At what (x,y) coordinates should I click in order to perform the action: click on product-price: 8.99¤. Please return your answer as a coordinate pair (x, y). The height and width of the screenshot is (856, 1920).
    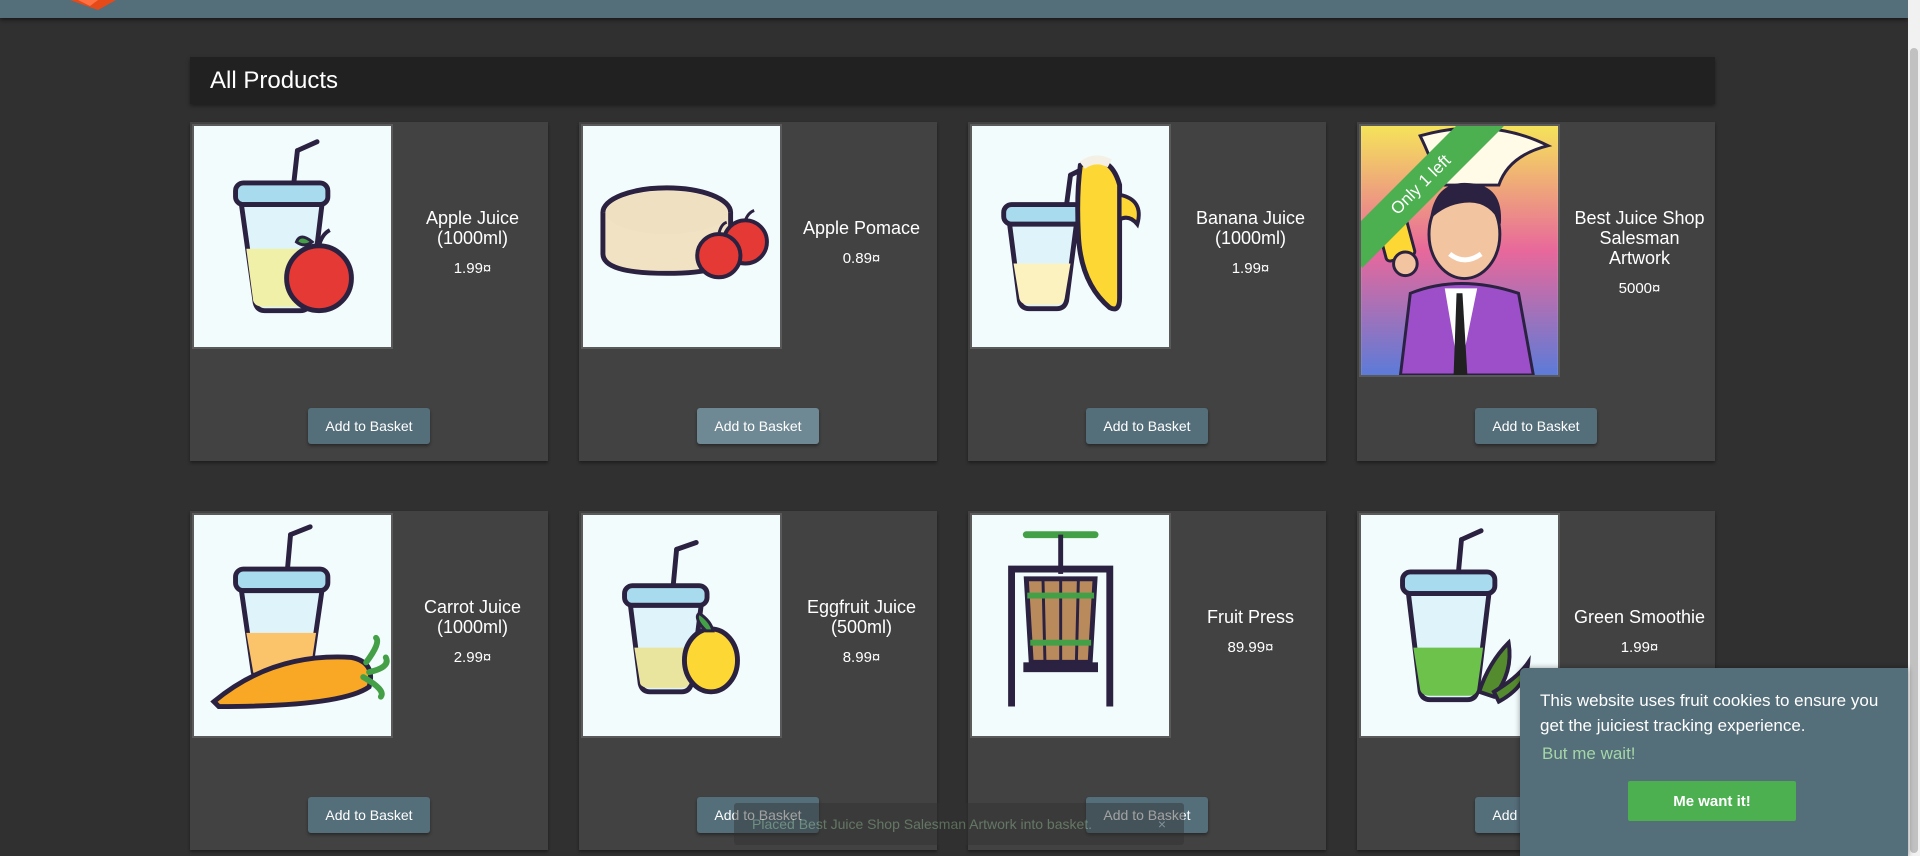
    Looking at the image, I should click on (861, 657).